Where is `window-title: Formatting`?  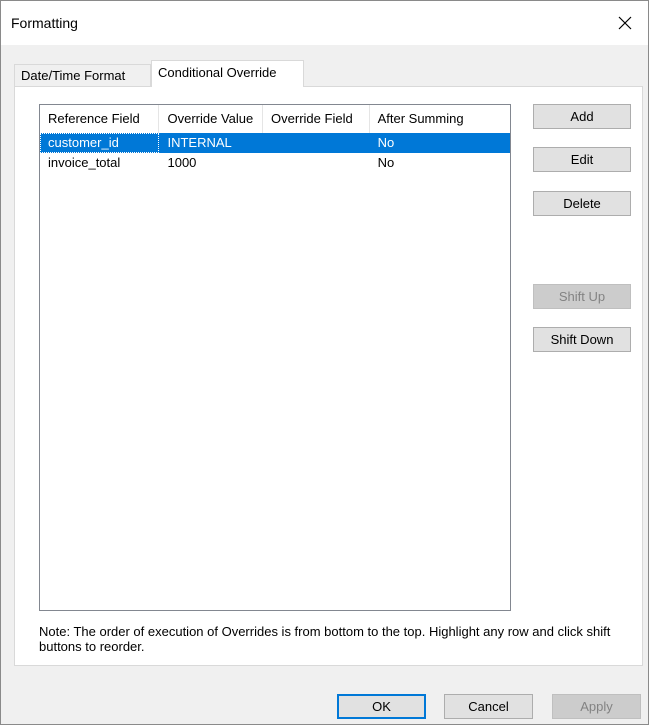 window-title: Formatting is located at coordinates (44, 23).